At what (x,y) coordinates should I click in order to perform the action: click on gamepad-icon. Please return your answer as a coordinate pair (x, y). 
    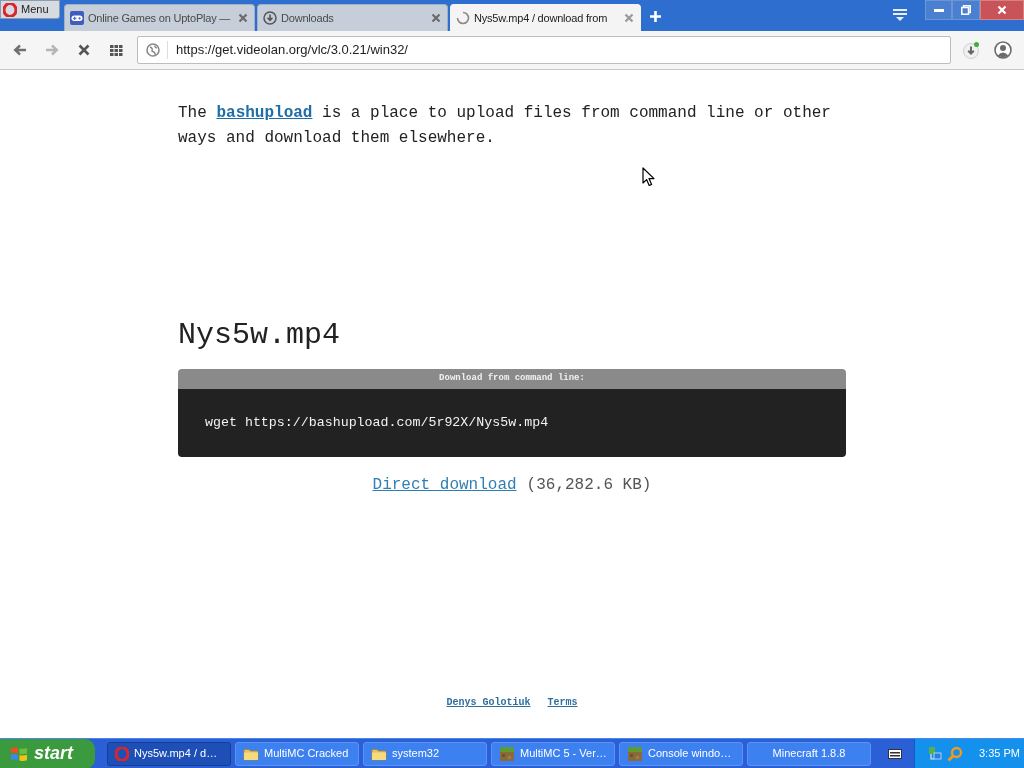
    Looking at the image, I should click on (77, 18).